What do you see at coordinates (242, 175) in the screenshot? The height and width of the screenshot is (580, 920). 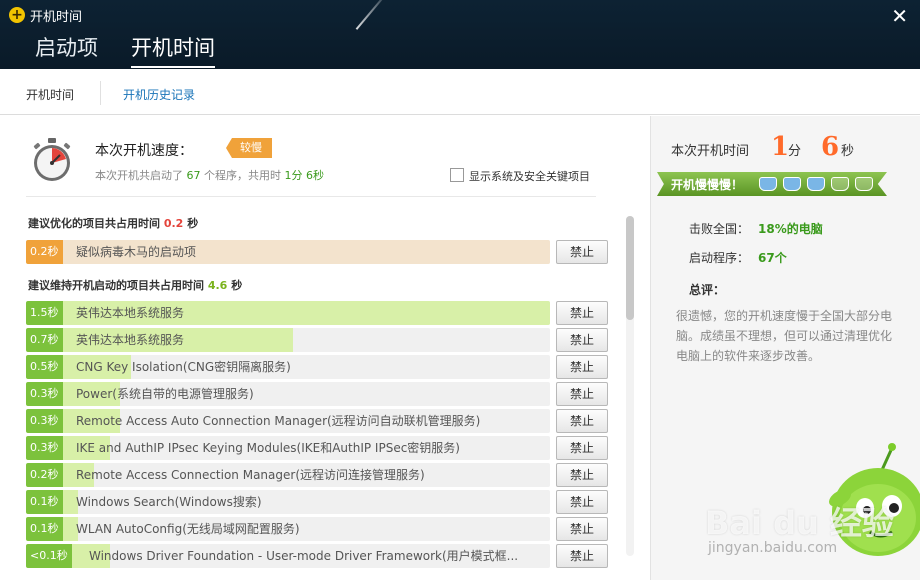 I see `desc-mid: 个程序，共用时` at bounding box center [242, 175].